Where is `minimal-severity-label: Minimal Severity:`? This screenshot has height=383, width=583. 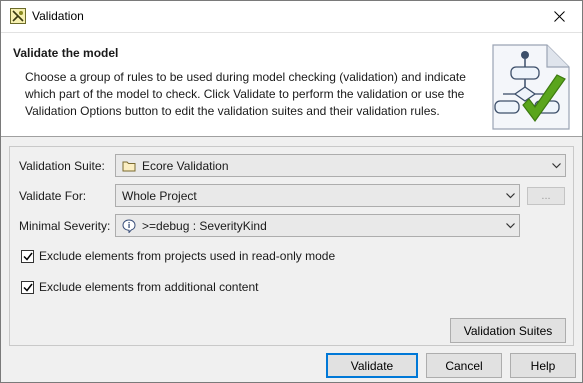 minimal-severity-label: Minimal Severity: is located at coordinates (65, 226).